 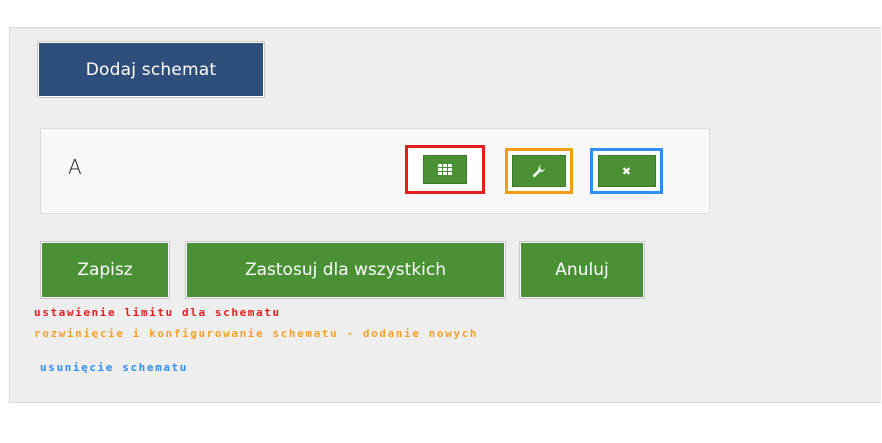 What do you see at coordinates (75, 167) in the screenshot?
I see `schema-name: A` at bounding box center [75, 167].